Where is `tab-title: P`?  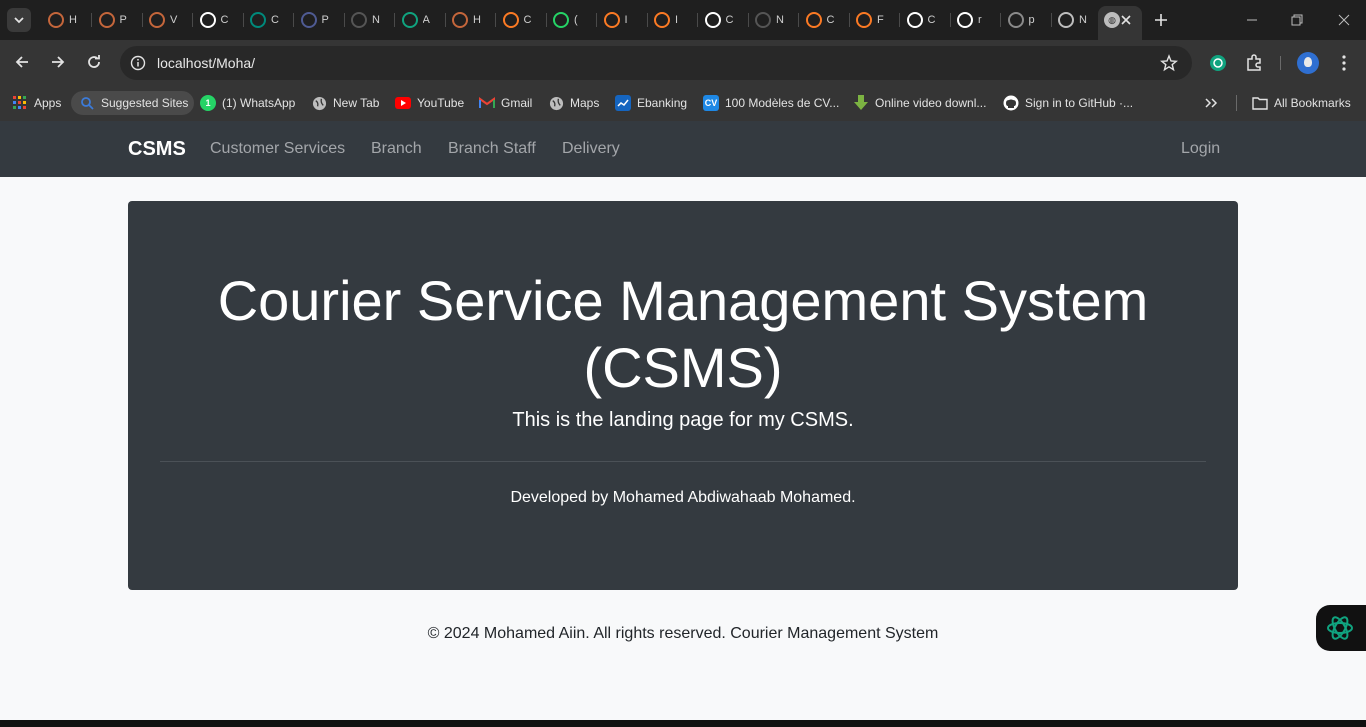 tab-title: P is located at coordinates (325, 20).